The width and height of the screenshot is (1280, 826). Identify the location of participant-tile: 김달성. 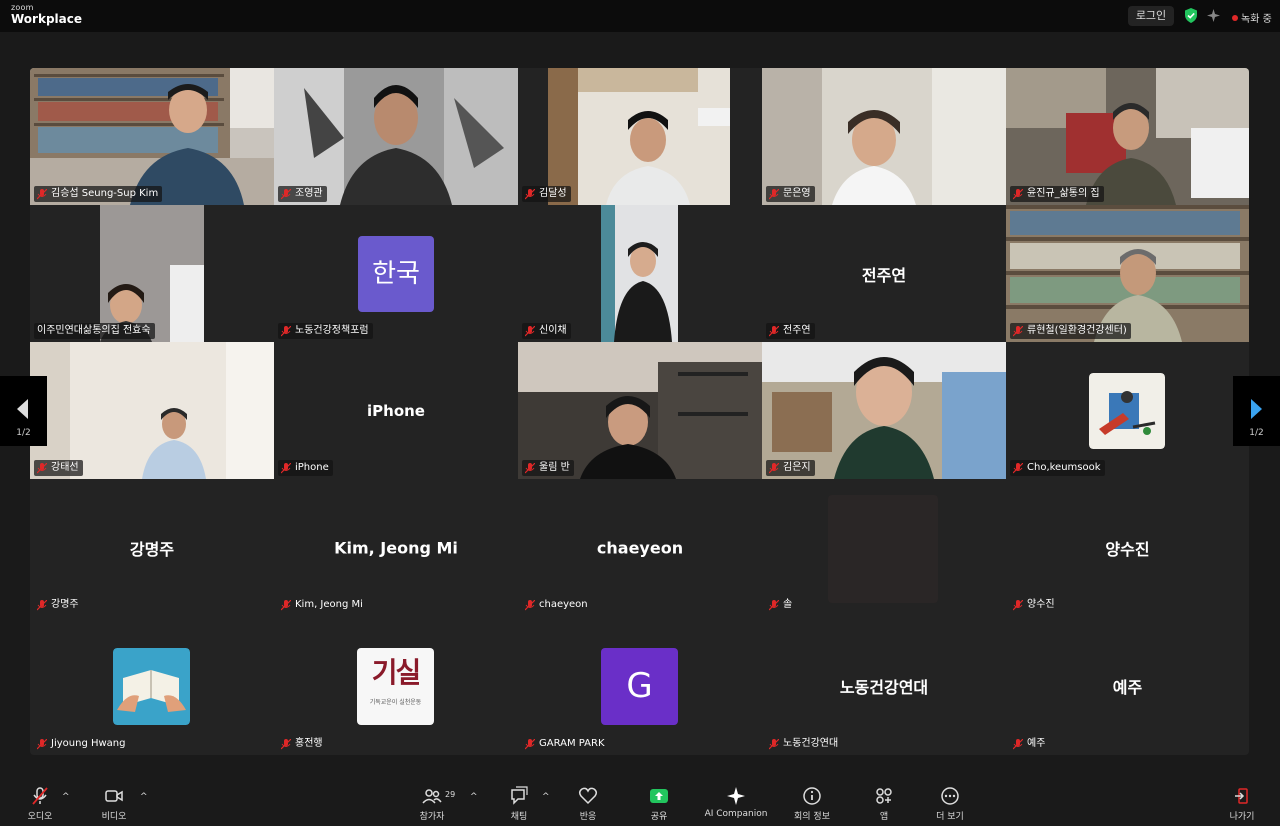
(640, 136).